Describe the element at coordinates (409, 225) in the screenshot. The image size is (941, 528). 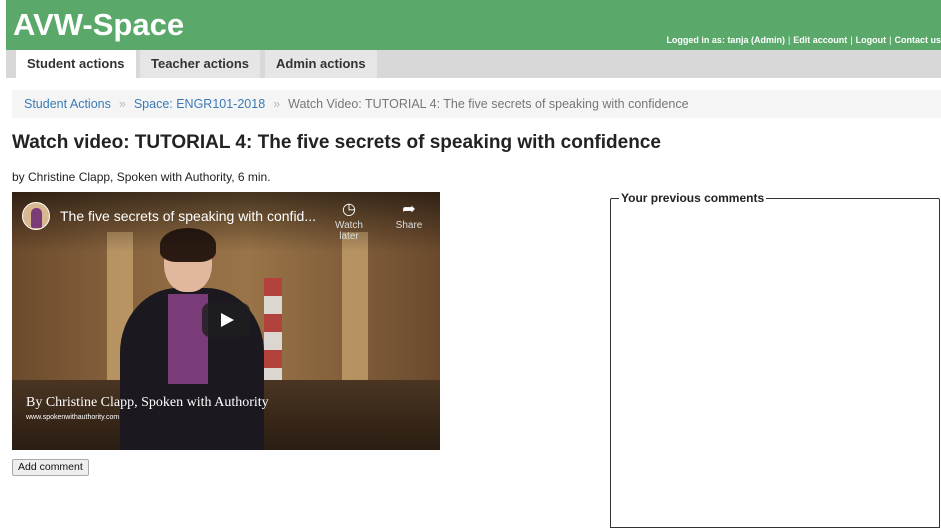
I see `share-label: Share` at that location.